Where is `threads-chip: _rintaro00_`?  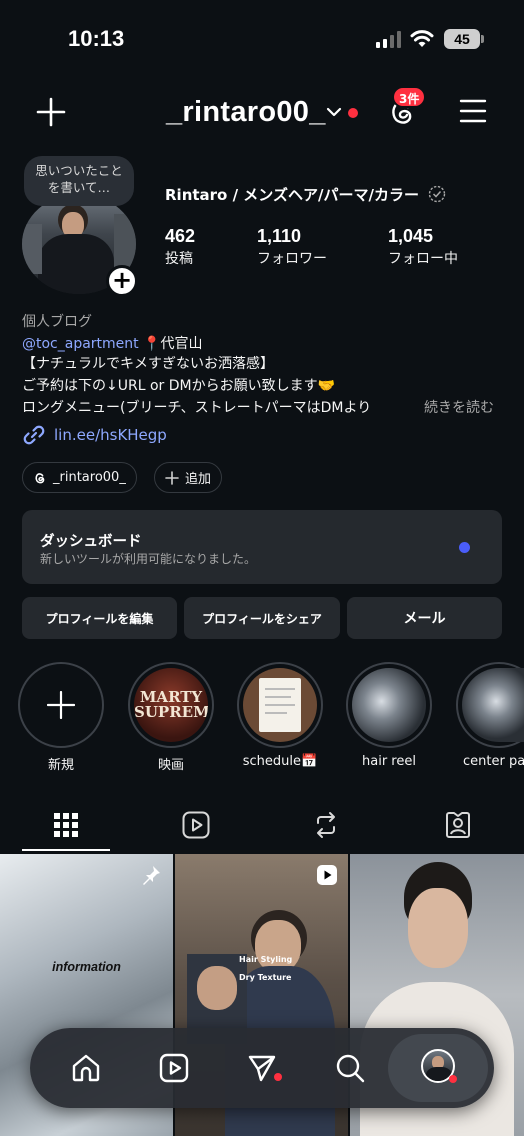 threads-chip: _rintaro00_ is located at coordinates (79, 477).